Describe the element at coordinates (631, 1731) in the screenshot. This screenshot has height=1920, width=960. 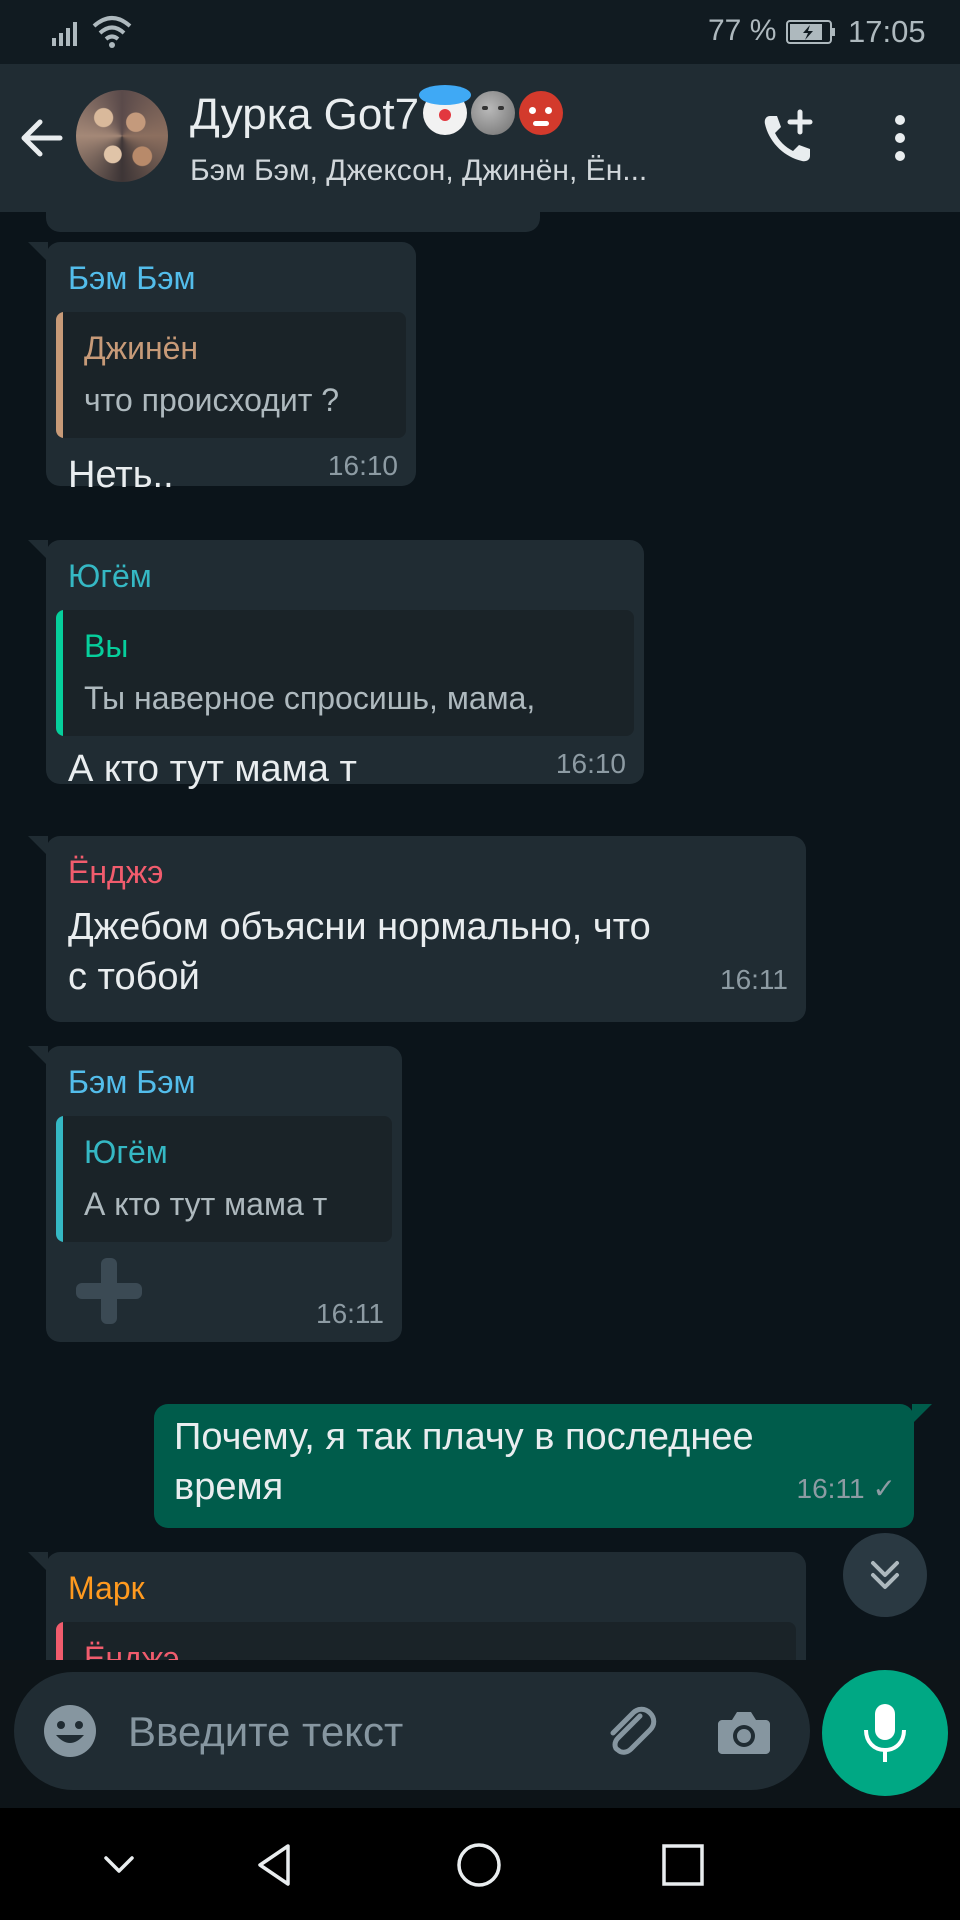
I see `paperclip-icon` at that location.